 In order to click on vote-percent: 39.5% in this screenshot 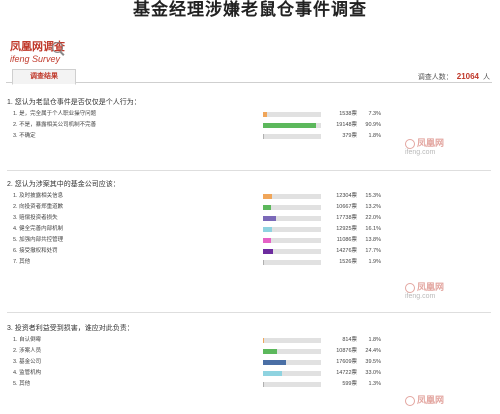, I will do `click(373, 362)`.